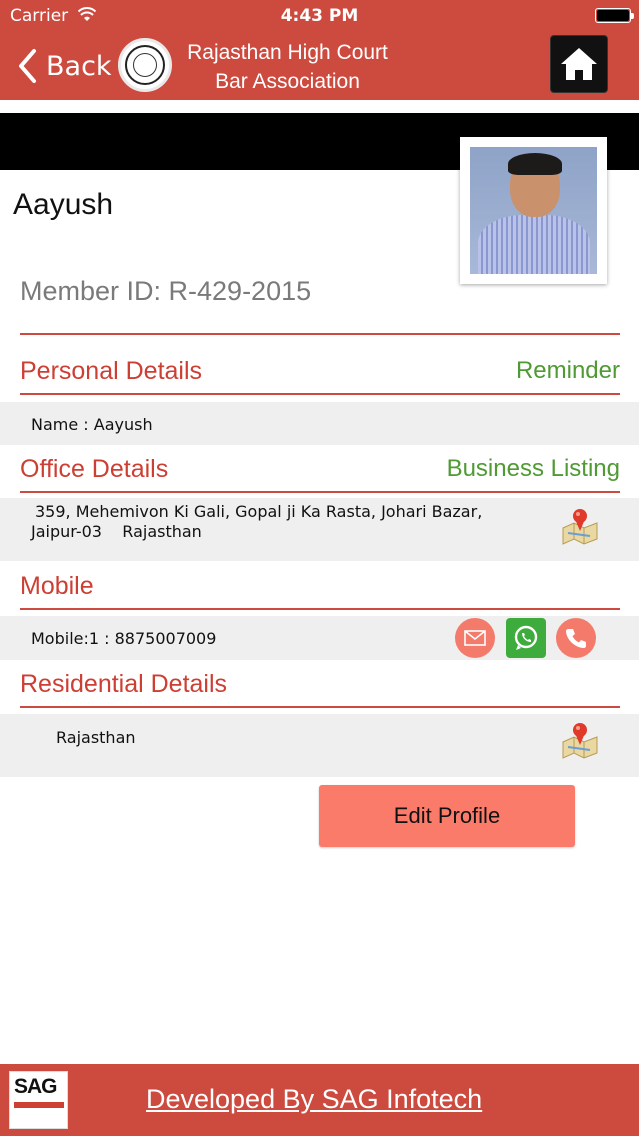 Image resolution: width=639 pixels, height=1136 pixels. What do you see at coordinates (319, 745) in the screenshot?
I see `residential-details-row: Rajasthan` at bounding box center [319, 745].